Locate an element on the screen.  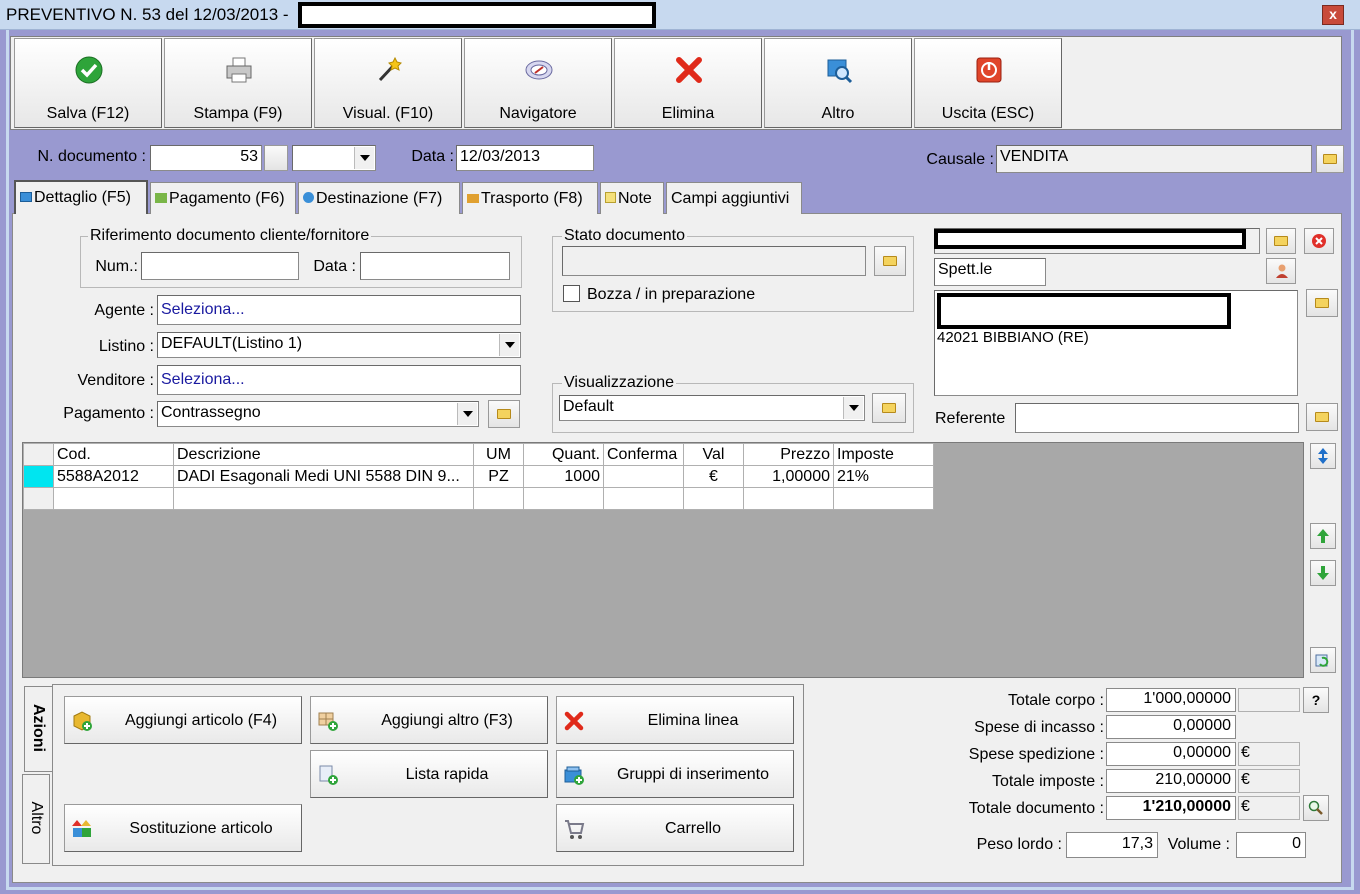
insert-groups-button: Gruppi di inserimento is located at coordinates (675, 774).